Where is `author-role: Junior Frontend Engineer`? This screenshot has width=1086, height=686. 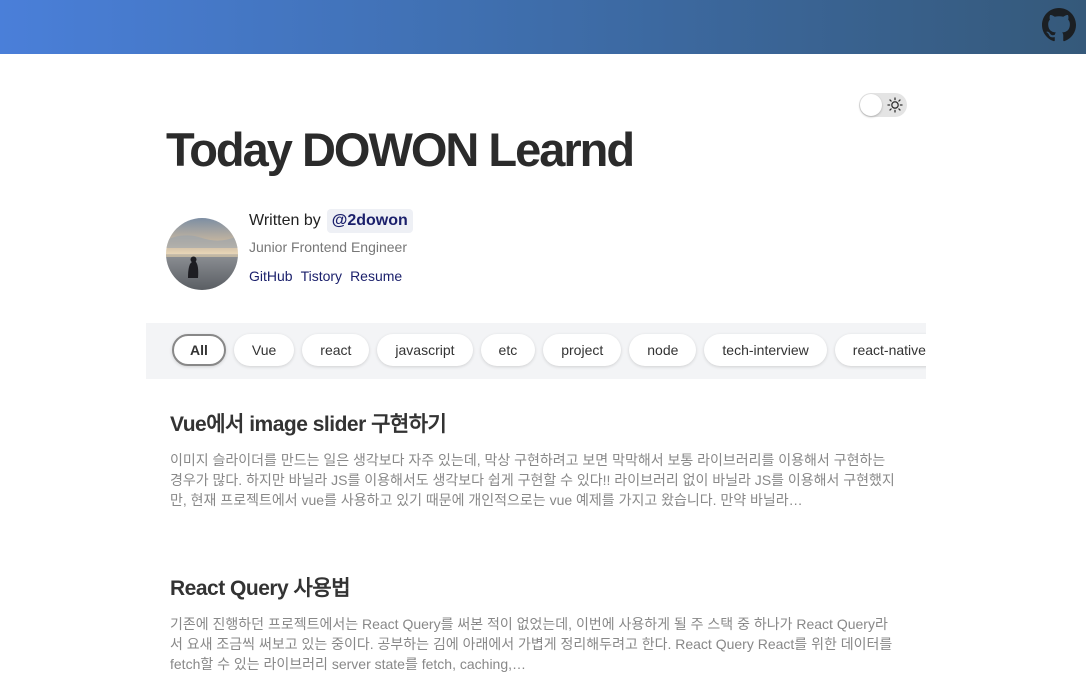
author-role: Junior Frontend Engineer is located at coordinates (328, 247).